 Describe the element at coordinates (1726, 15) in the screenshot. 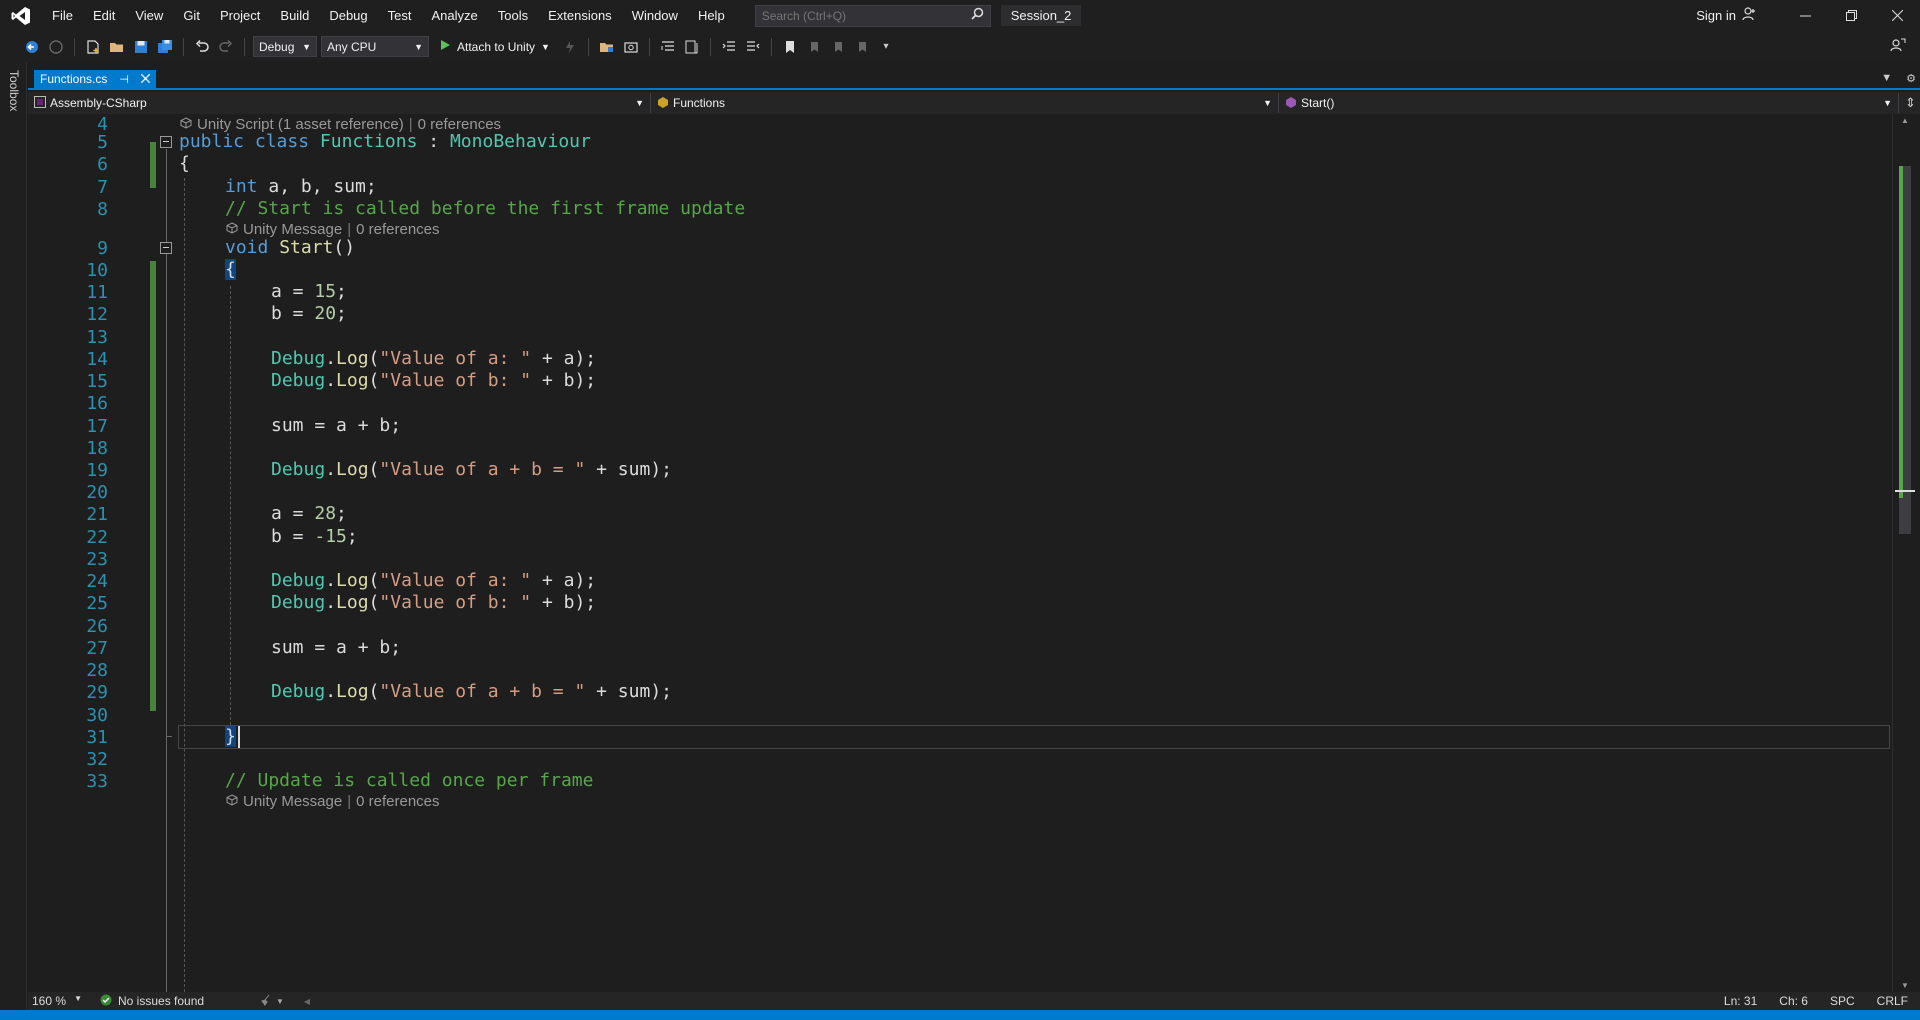

I see `sign-in-button: Sign in` at that location.